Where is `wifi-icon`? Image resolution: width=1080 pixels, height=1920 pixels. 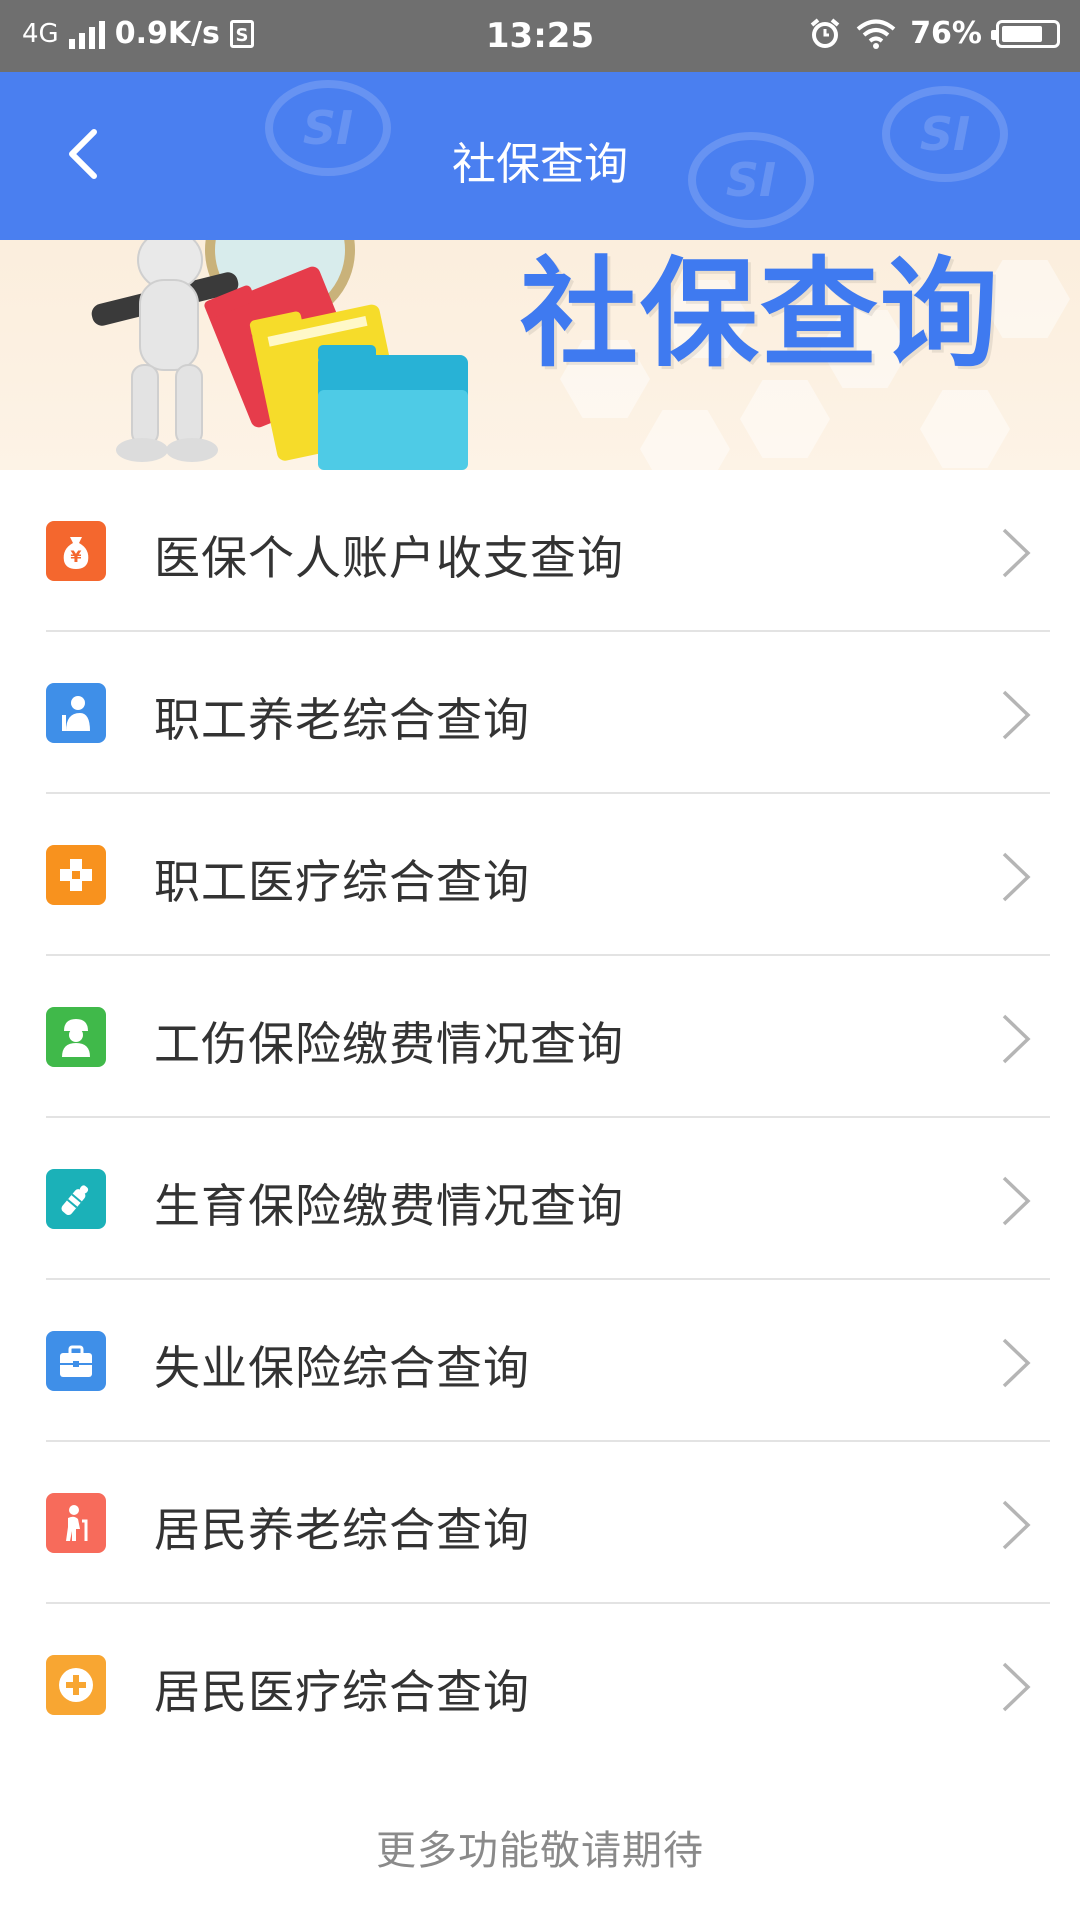 wifi-icon is located at coordinates (876, 34).